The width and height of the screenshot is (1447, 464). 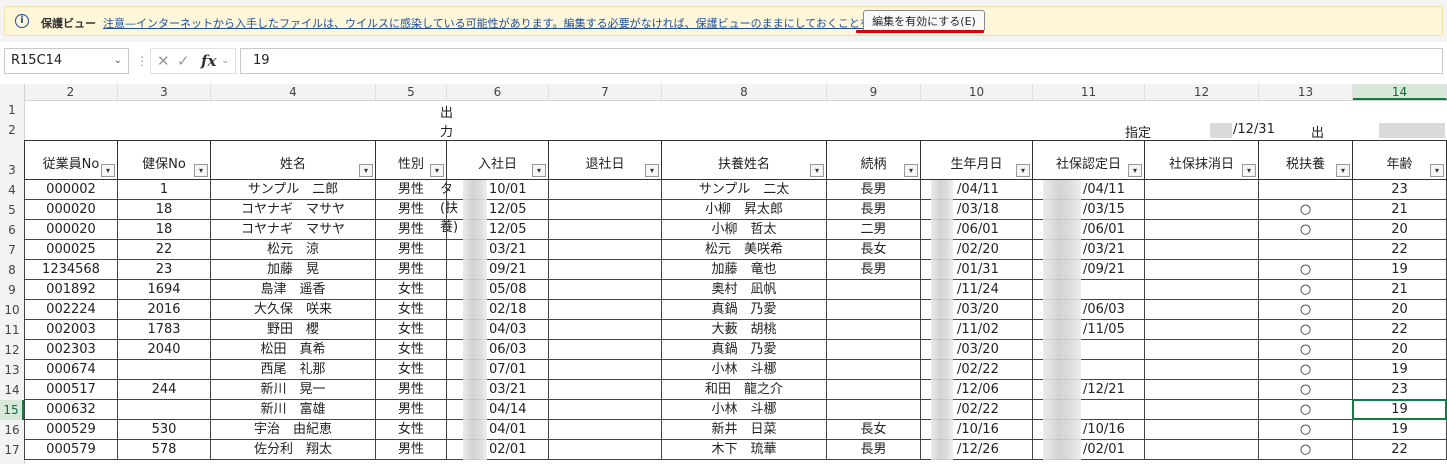 I want to click on name-box: R15C14 ⌄, so click(x=66, y=61).